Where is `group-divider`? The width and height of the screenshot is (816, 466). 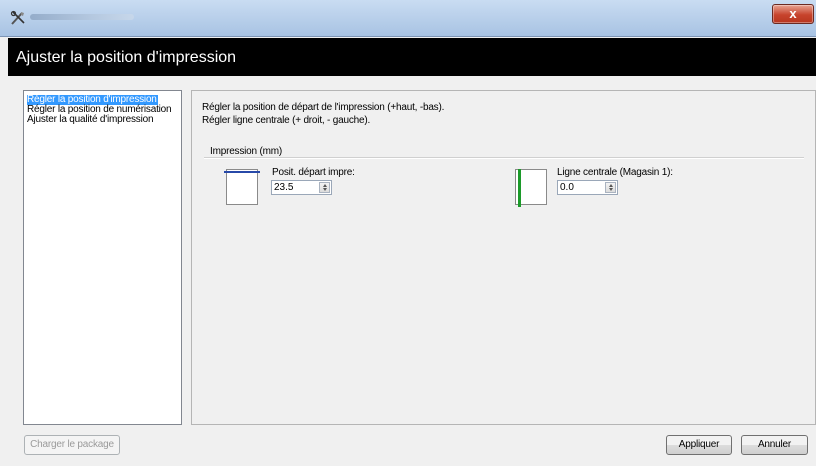
group-divider is located at coordinates (504, 157).